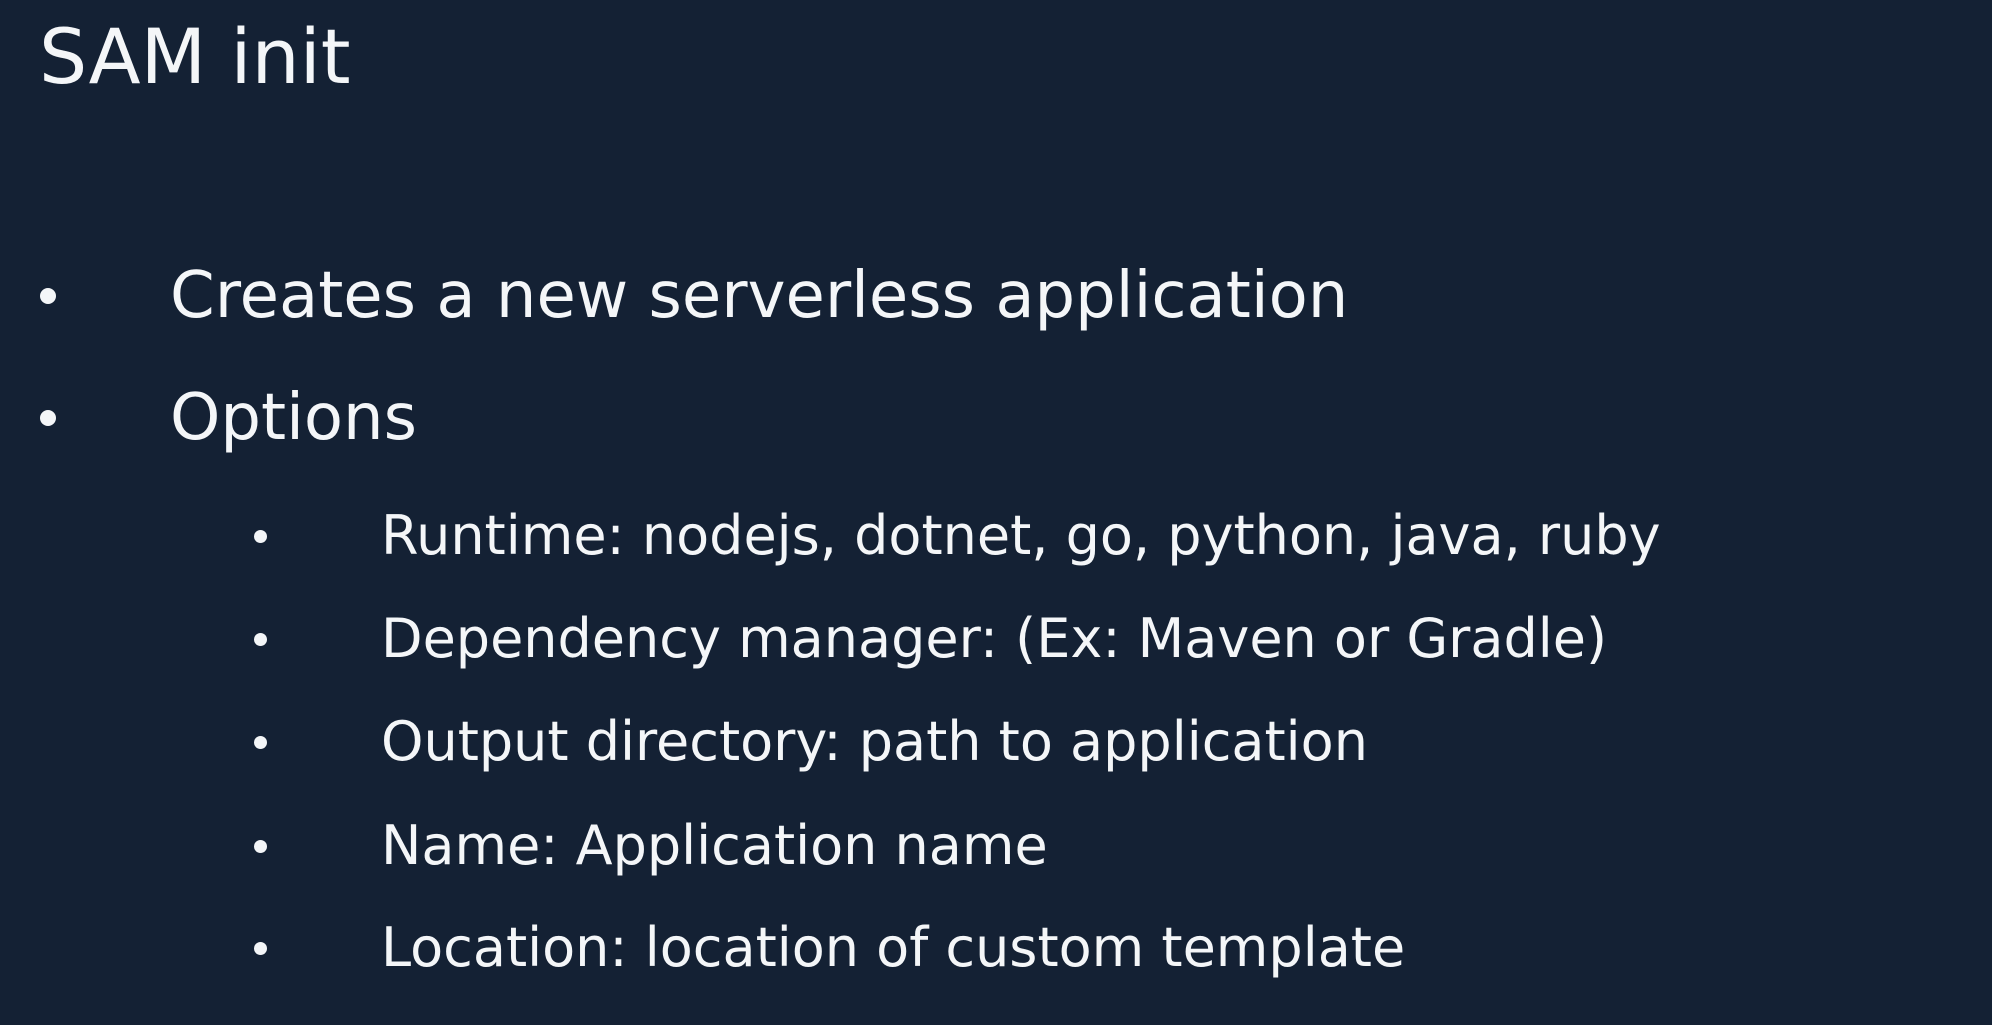 Image resolution: width=1992 pixels, height=1025 pixels. What do you see at coordinates (714, 845) in the screenshot?
I see `sub-bullet-text: Name: Application name` at bounding box center [714, 845].